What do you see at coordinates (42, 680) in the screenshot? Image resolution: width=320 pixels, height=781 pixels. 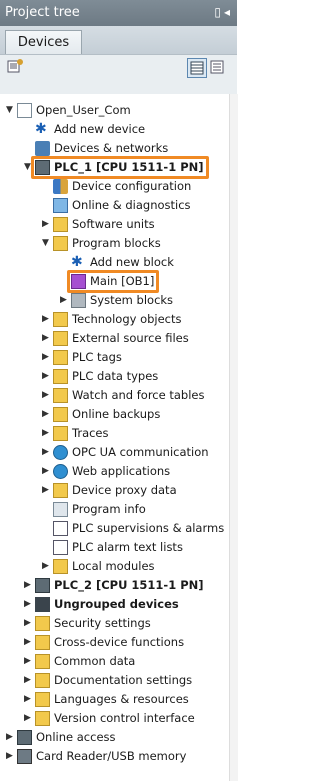 I see `documentation-icon` at bounding box center [42, 680].